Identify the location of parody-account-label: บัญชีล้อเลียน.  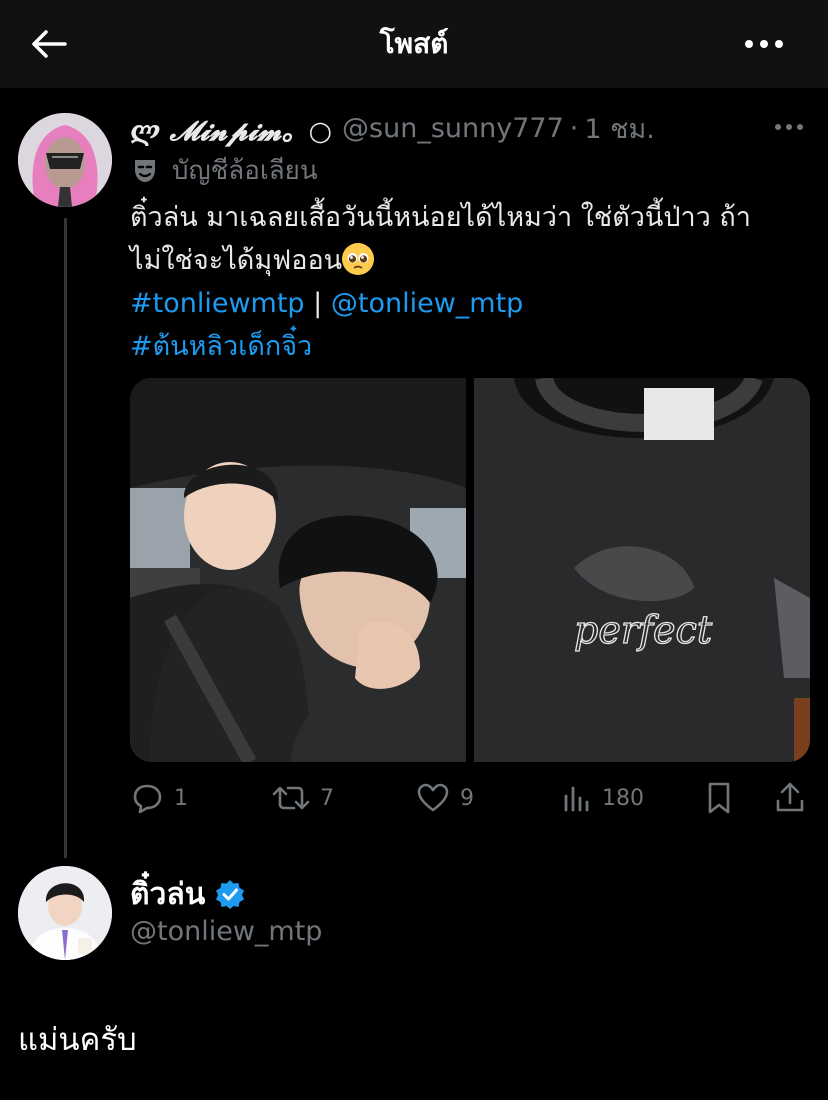
(224, 170).